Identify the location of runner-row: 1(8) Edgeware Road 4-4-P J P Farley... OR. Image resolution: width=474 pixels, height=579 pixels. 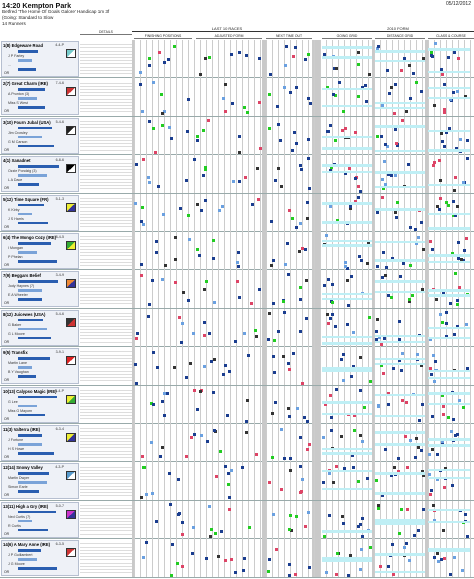
(237, 59).